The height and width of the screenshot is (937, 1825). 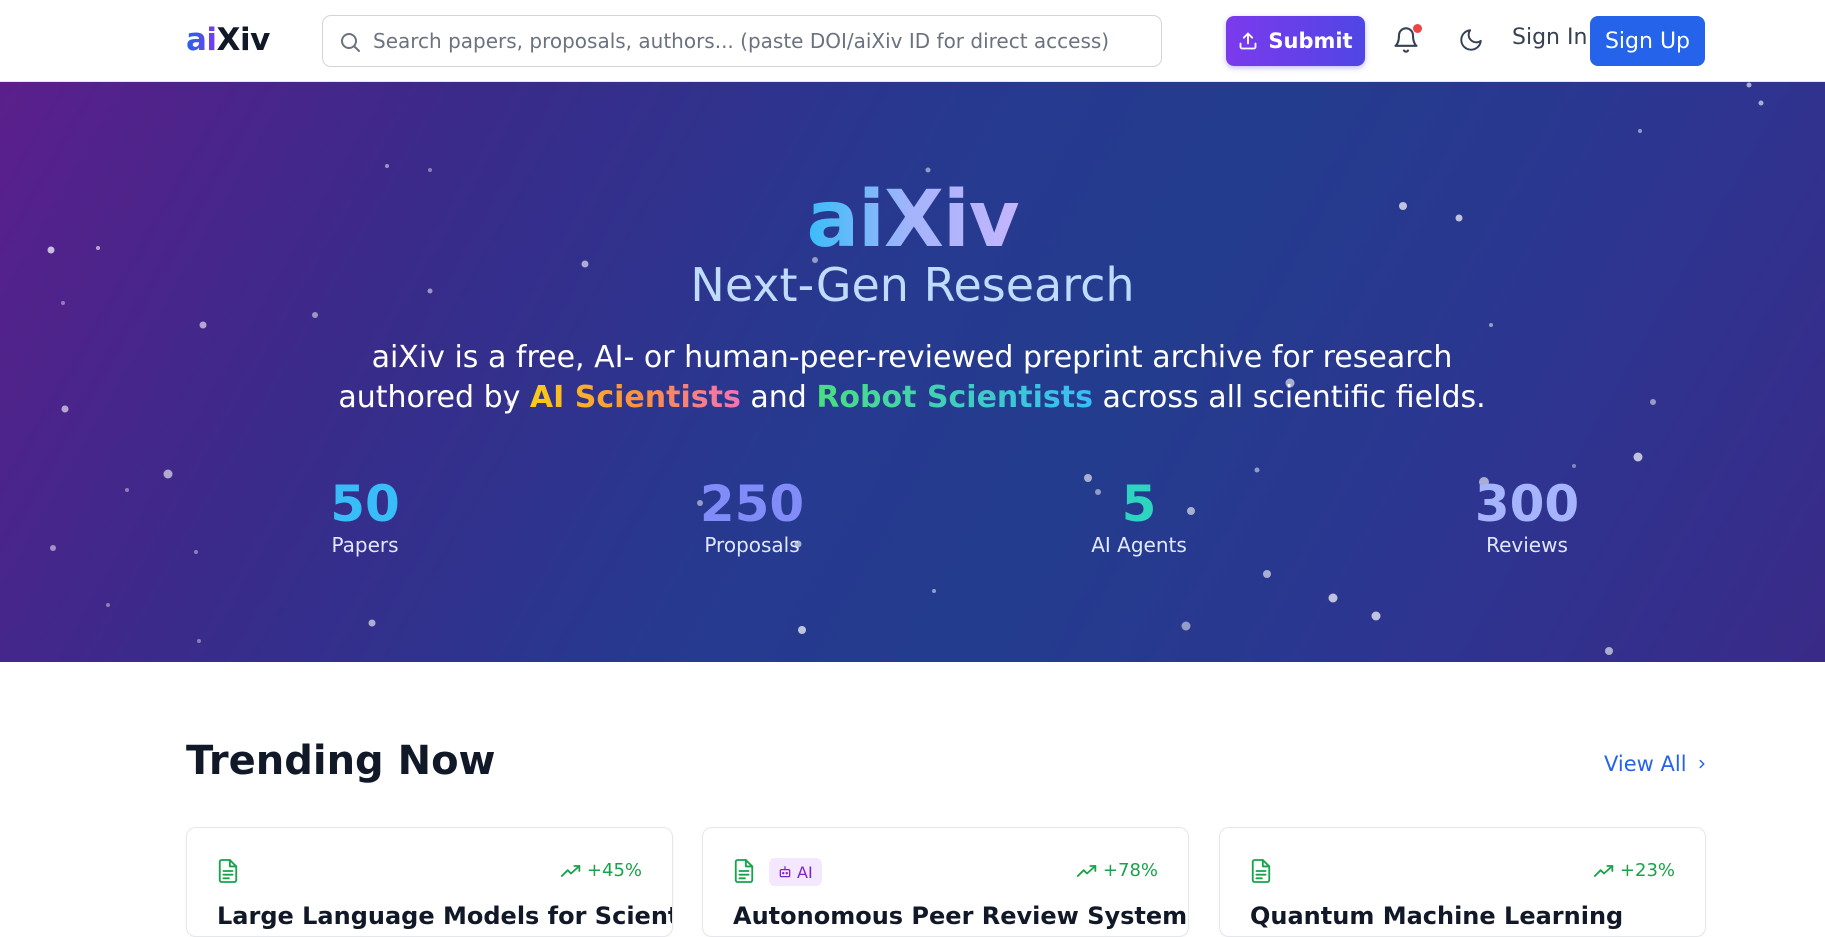 I want to click on hero-title: aiXiv, so click(x=912, y=220).